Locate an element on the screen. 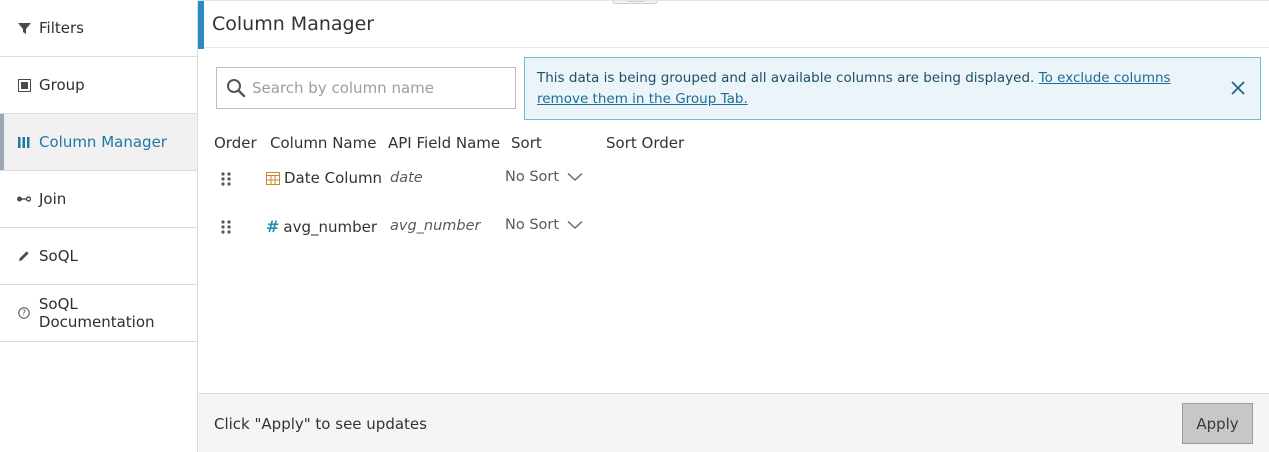 Image resolution: width=1269 pixels, height=452 pixels. pencil-icon is located at coordinates (24, 256).